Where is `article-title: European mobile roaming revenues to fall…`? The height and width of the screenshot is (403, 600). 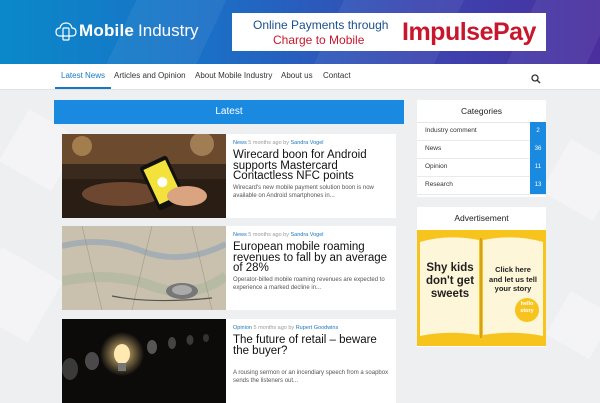
article-title: European mobile roaming revenues to fall… is located at coordinates (313, 257).